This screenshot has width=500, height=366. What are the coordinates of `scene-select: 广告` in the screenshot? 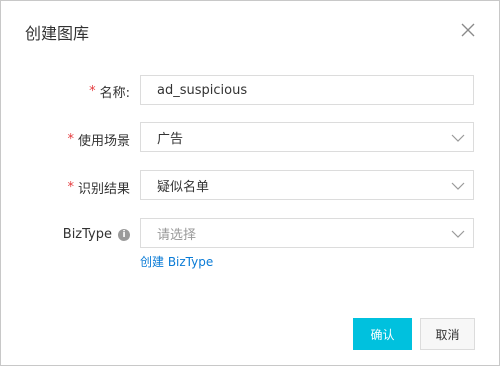 It's located at (307, 137).